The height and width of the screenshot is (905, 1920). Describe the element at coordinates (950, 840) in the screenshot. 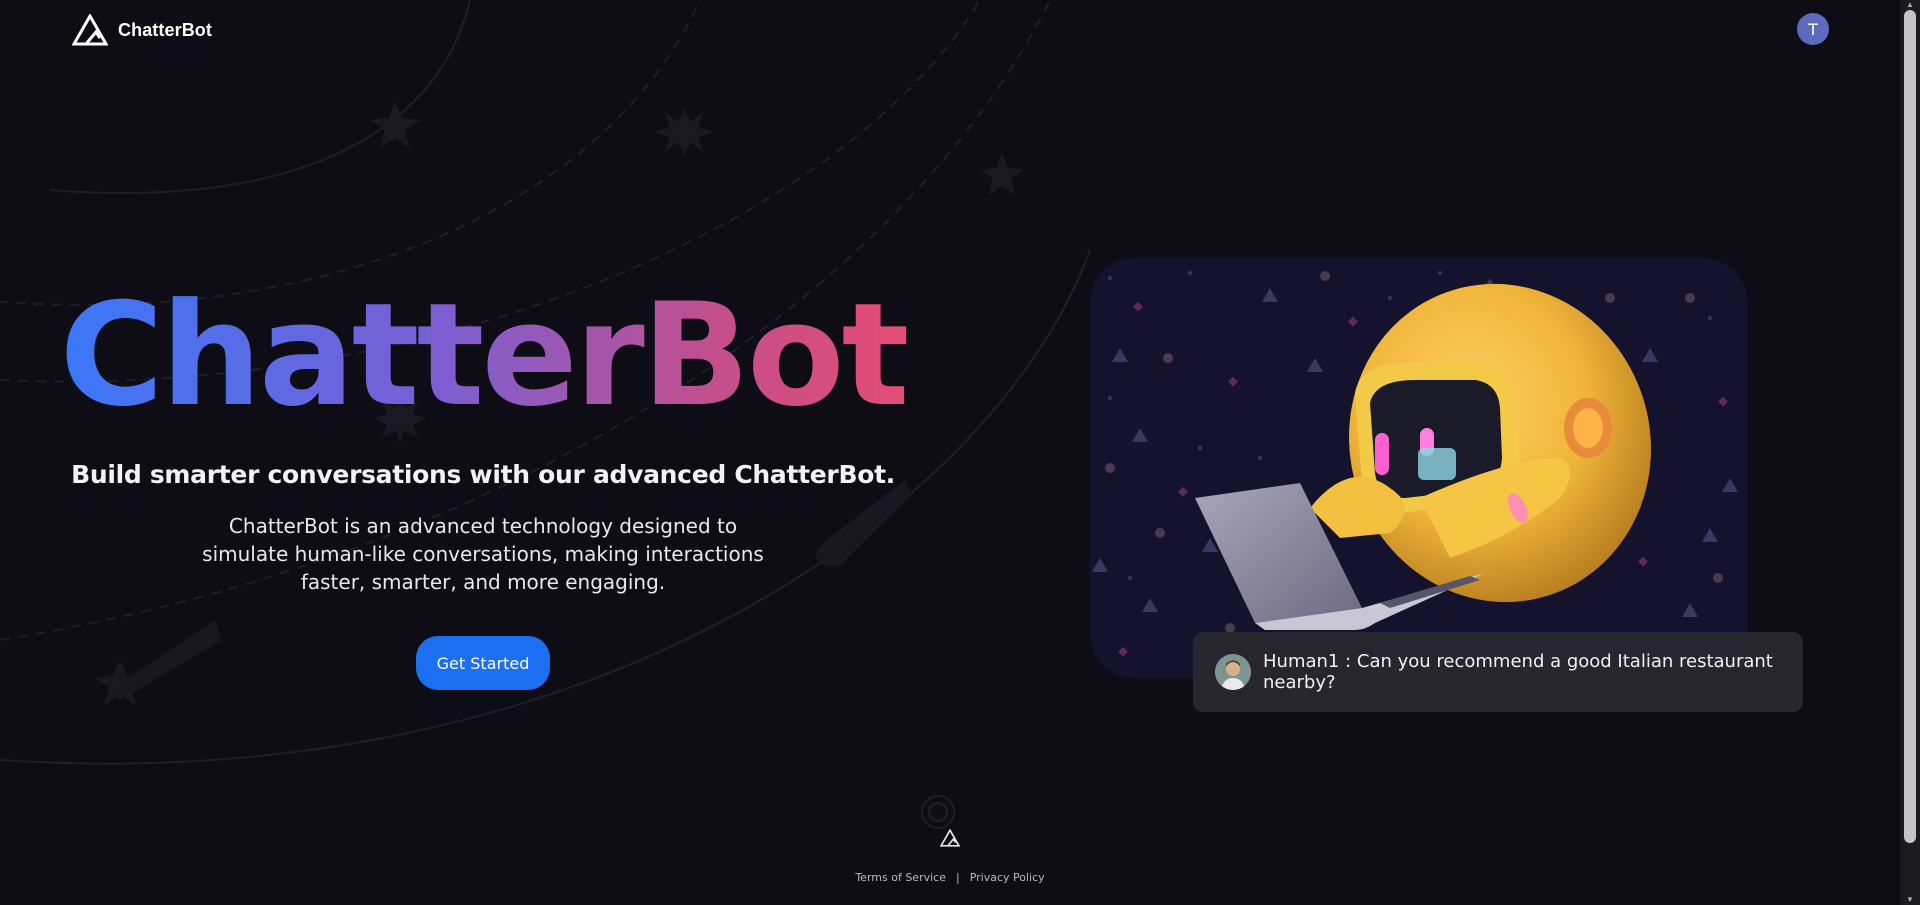

I see `footer-logo-icon` at that location.